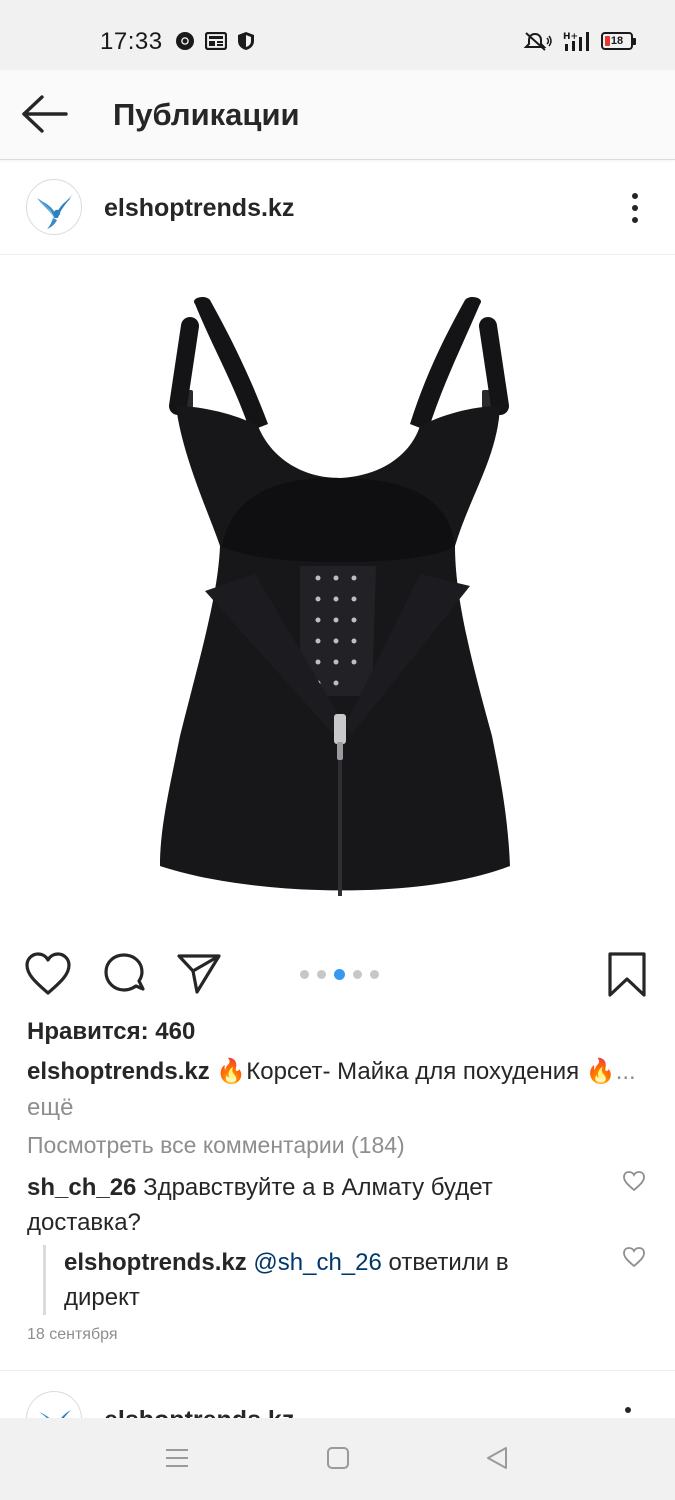 Image resolution: width=675 pixels, height=1500 pixels. I want to click on back-nav-button, so click(497, 1460).